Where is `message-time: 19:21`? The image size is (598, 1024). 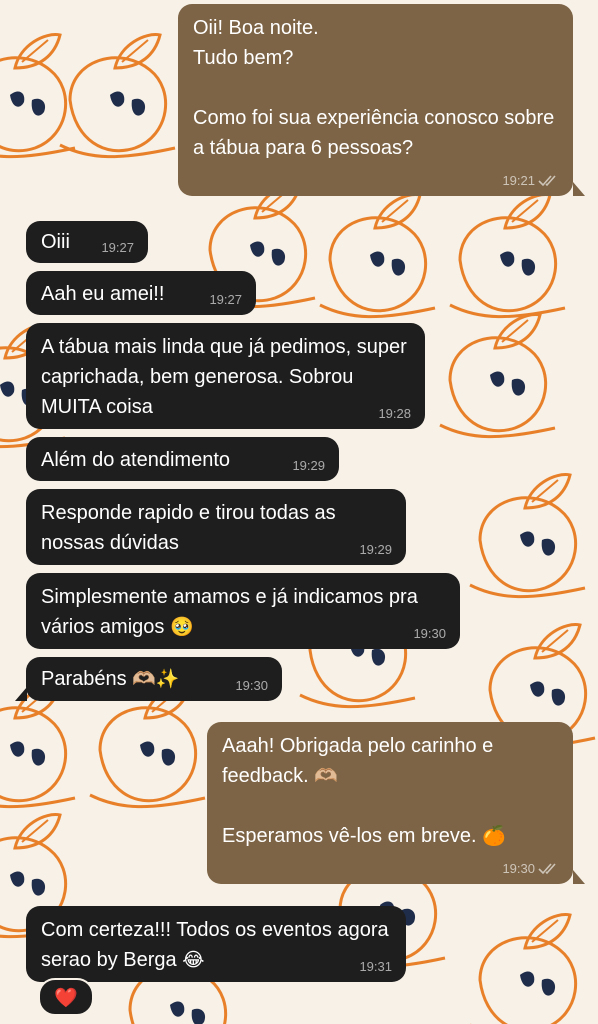
message-time: 19:21 is located at coordinates (518, 180).